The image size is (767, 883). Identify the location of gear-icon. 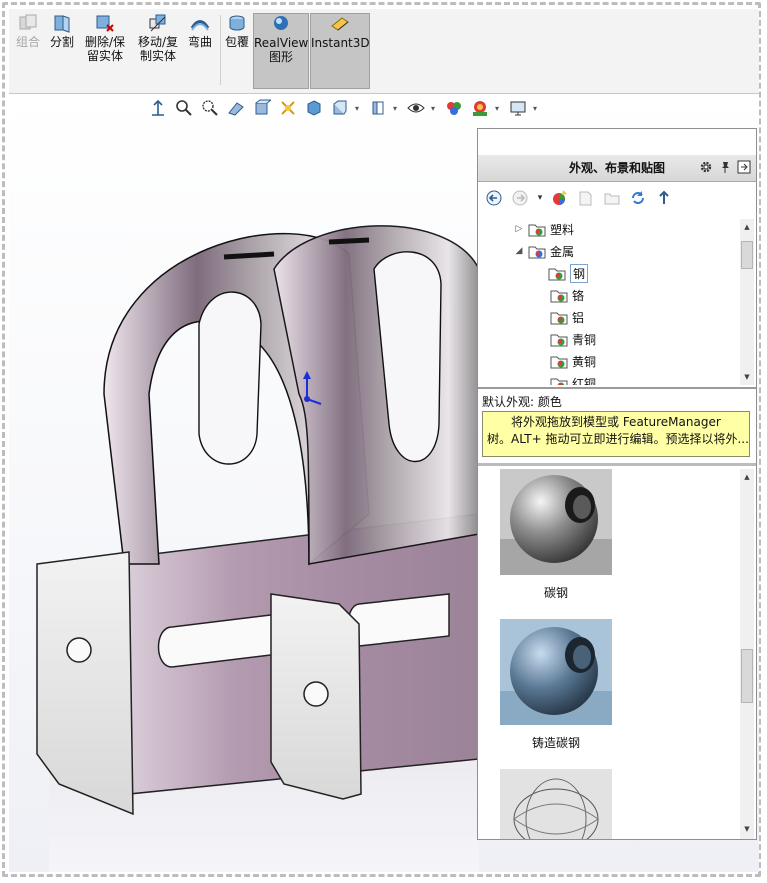
(706, 167).